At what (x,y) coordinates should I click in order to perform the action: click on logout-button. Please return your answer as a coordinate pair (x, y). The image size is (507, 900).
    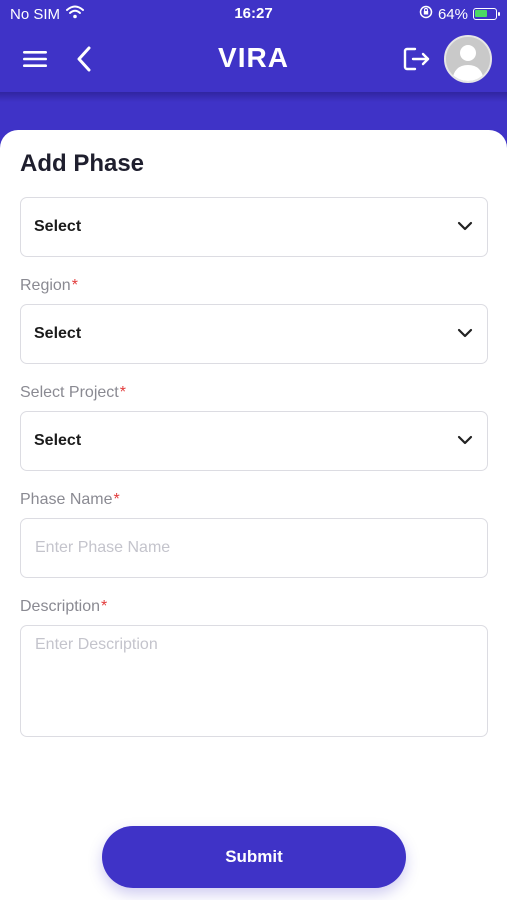
    Looking at the image, I should click on (417, 59).